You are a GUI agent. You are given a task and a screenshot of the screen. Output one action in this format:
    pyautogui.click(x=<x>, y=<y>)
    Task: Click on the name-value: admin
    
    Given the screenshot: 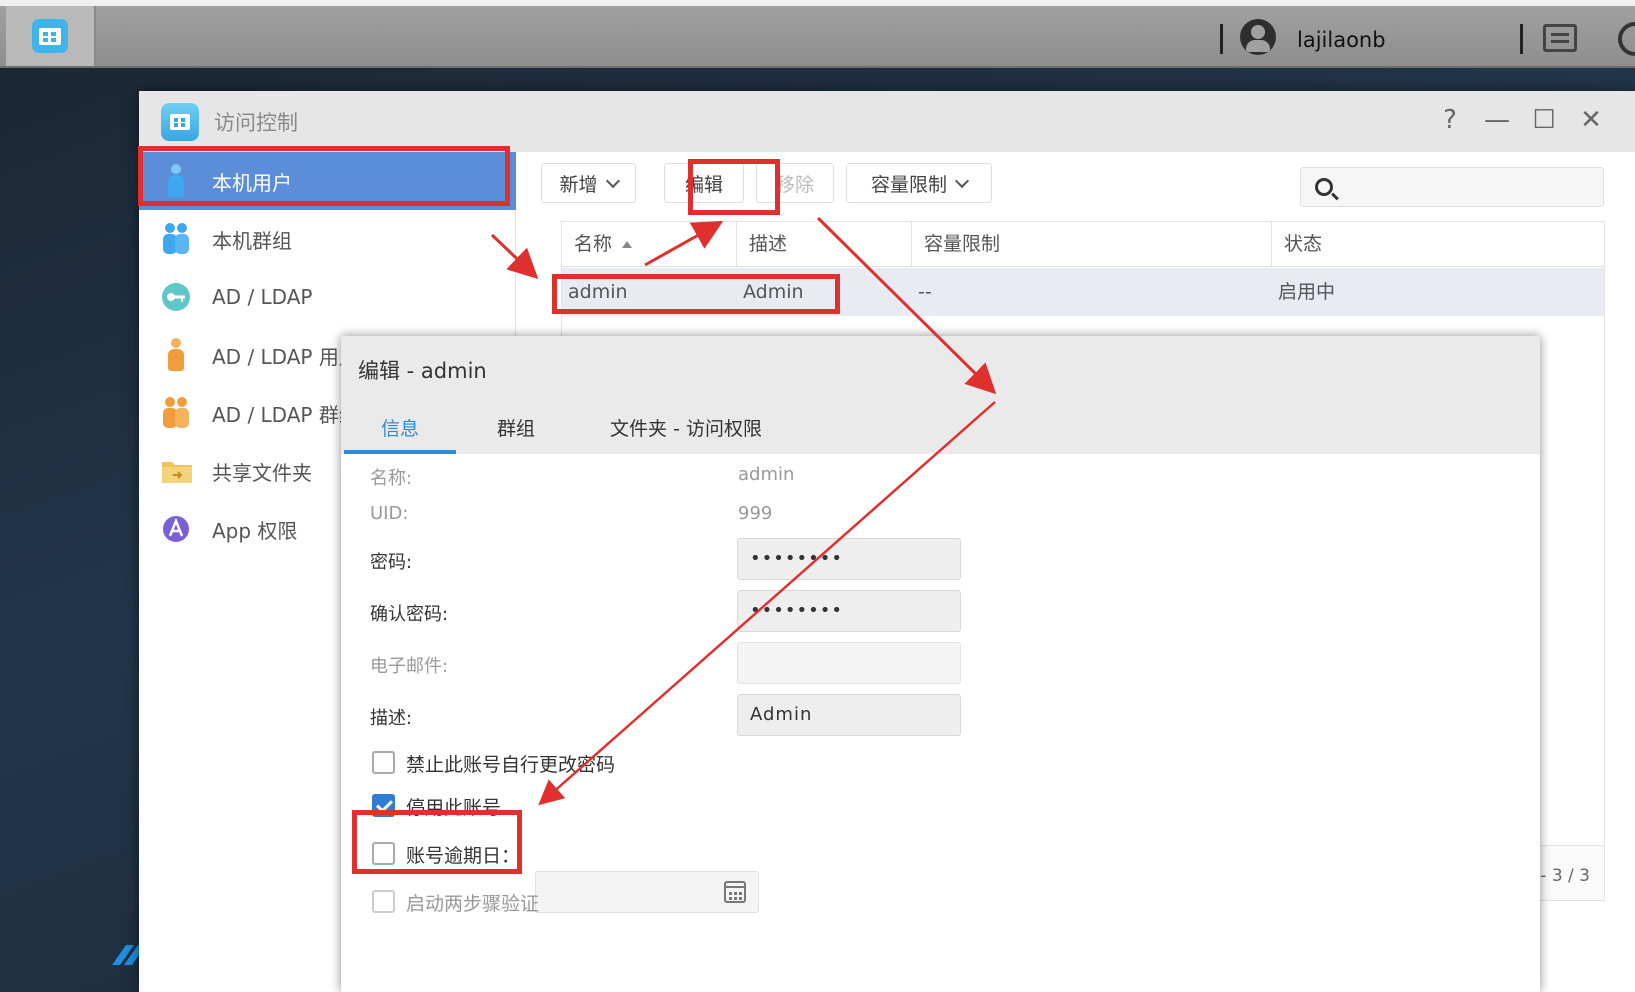 What is the action you would take?
    pyautogui.click(x=766, y=474)
    